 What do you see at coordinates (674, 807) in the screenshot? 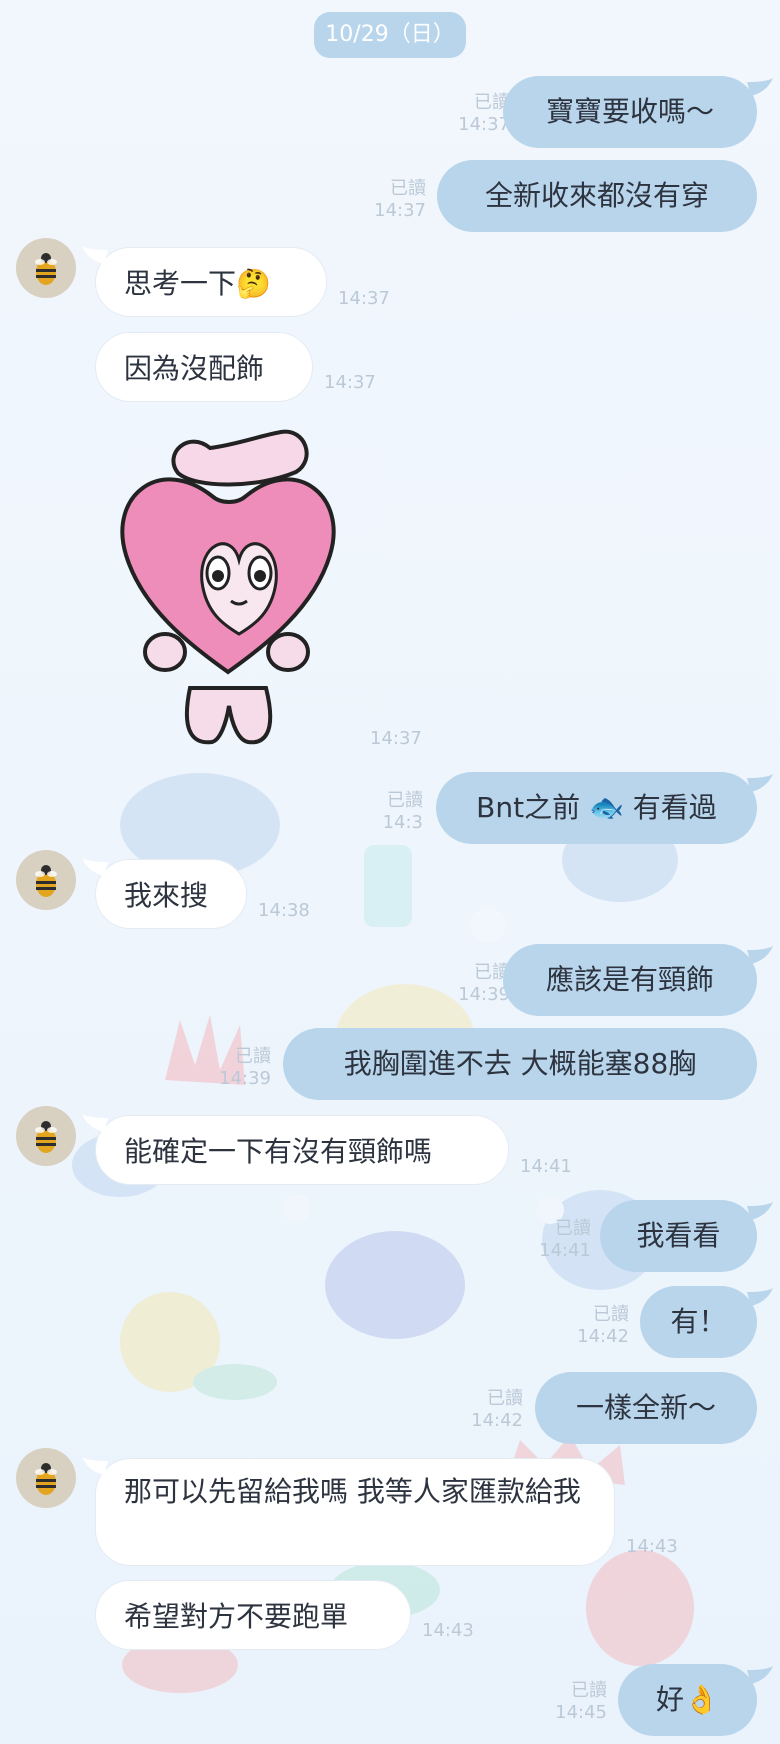
I see `message-text: 有看過` at bounding box center [674, 807].